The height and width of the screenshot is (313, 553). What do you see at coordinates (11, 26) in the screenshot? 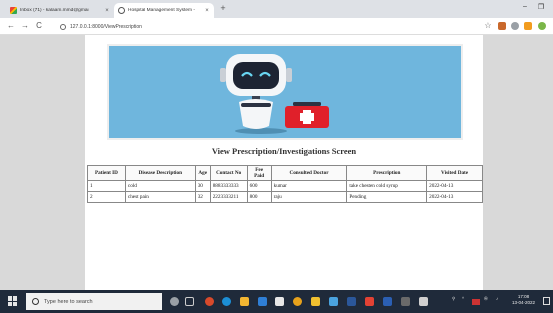
I see `back-button: ←` at bounding box center [11, 26].